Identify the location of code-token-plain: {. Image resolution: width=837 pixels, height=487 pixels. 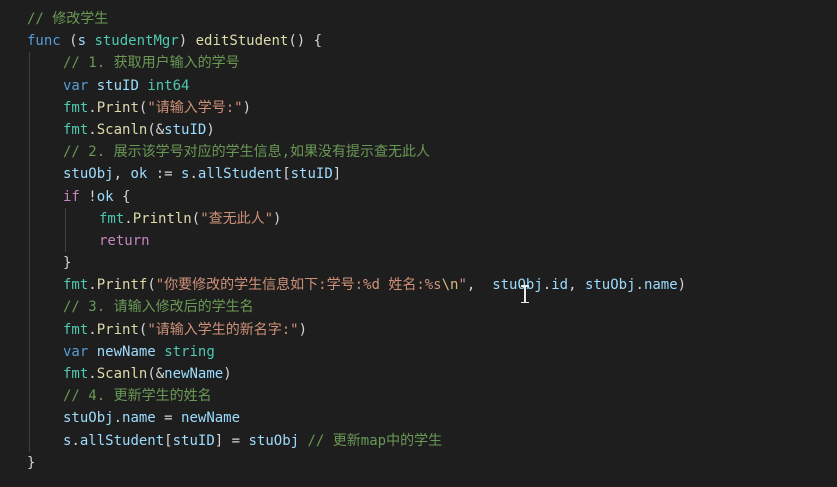
(122, 196).